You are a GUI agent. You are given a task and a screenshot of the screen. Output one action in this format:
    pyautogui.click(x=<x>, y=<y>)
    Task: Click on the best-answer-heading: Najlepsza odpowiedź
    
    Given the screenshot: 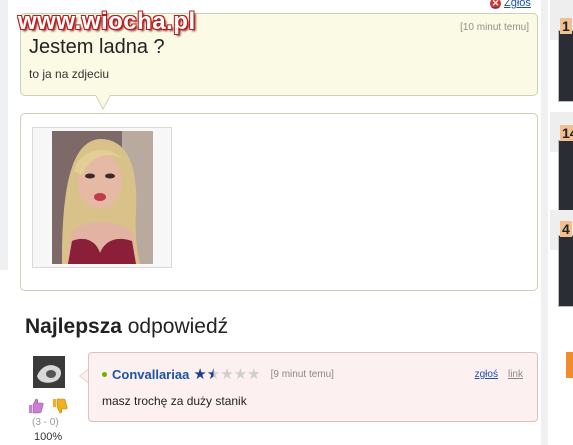 What is the action you would take?
    pyautogui.click(x=126, y=327)
    